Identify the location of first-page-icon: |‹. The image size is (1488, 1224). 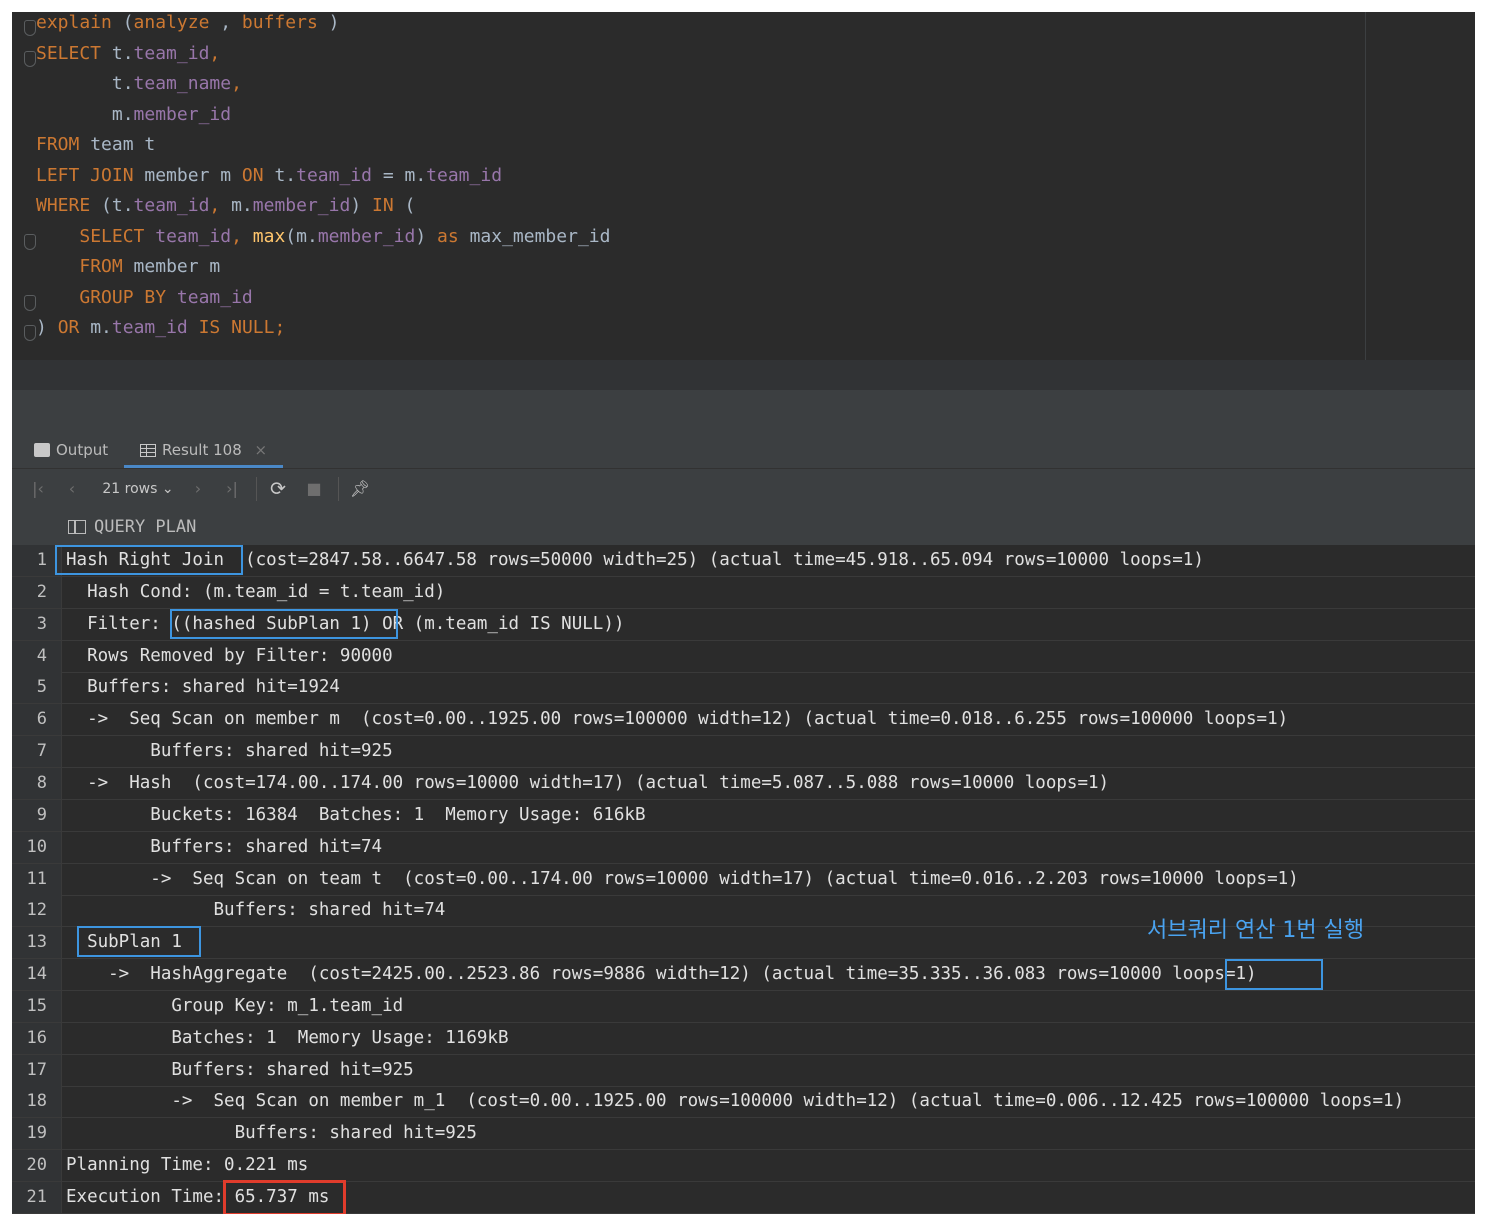
(38, 489).